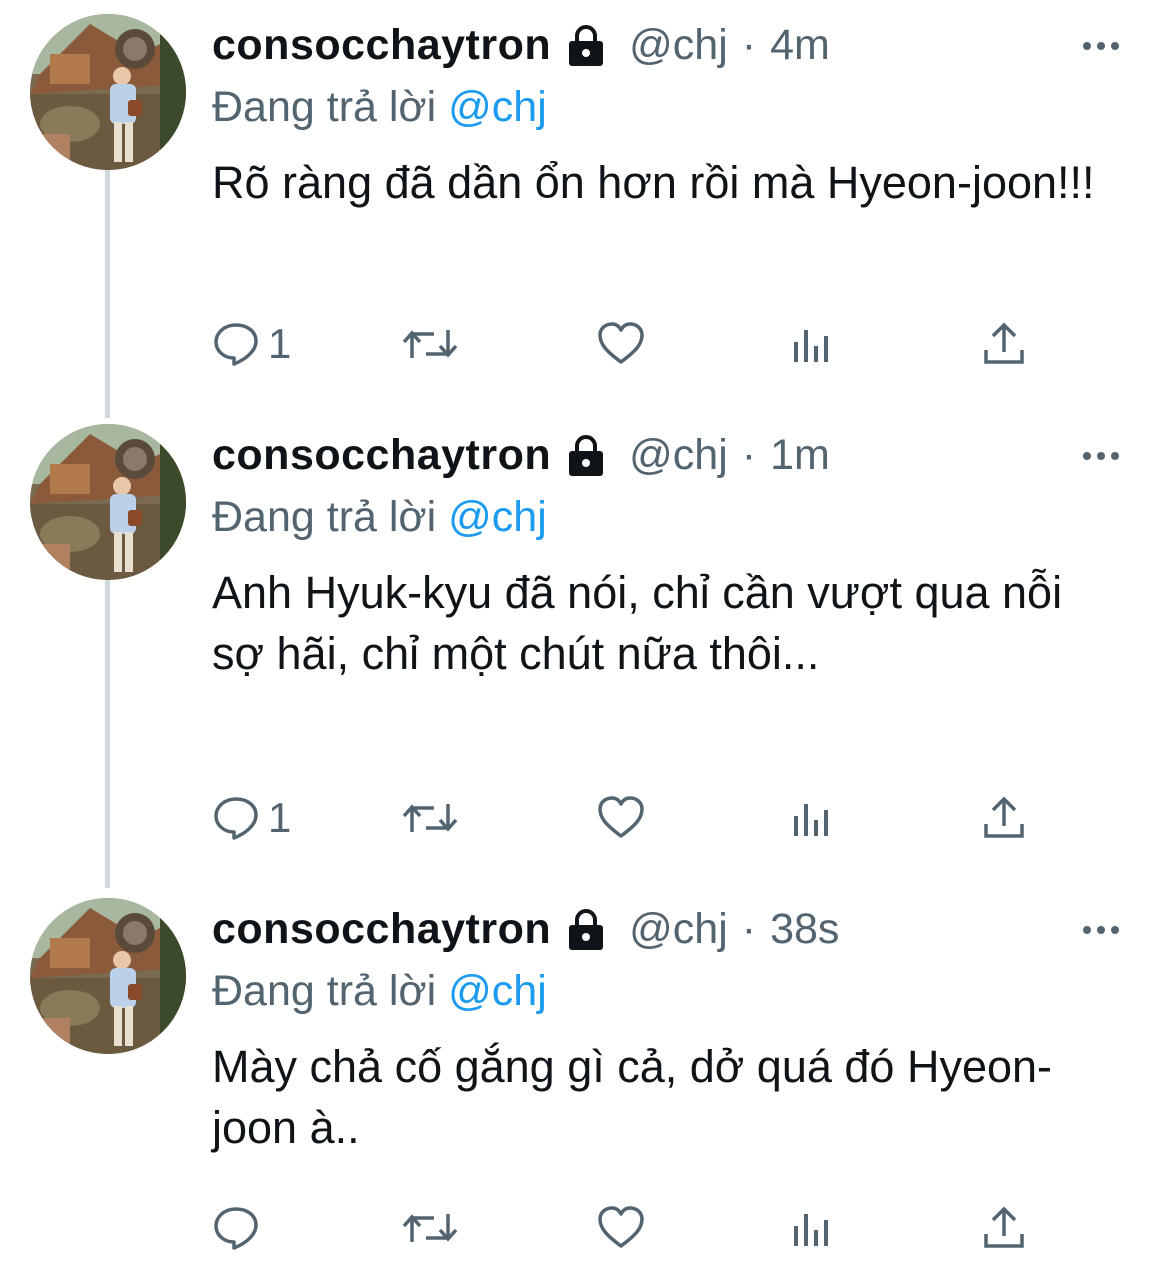 This screenshot has height=1278, width=1165. I want to click on timestamp: 4m, so click(800, 45).